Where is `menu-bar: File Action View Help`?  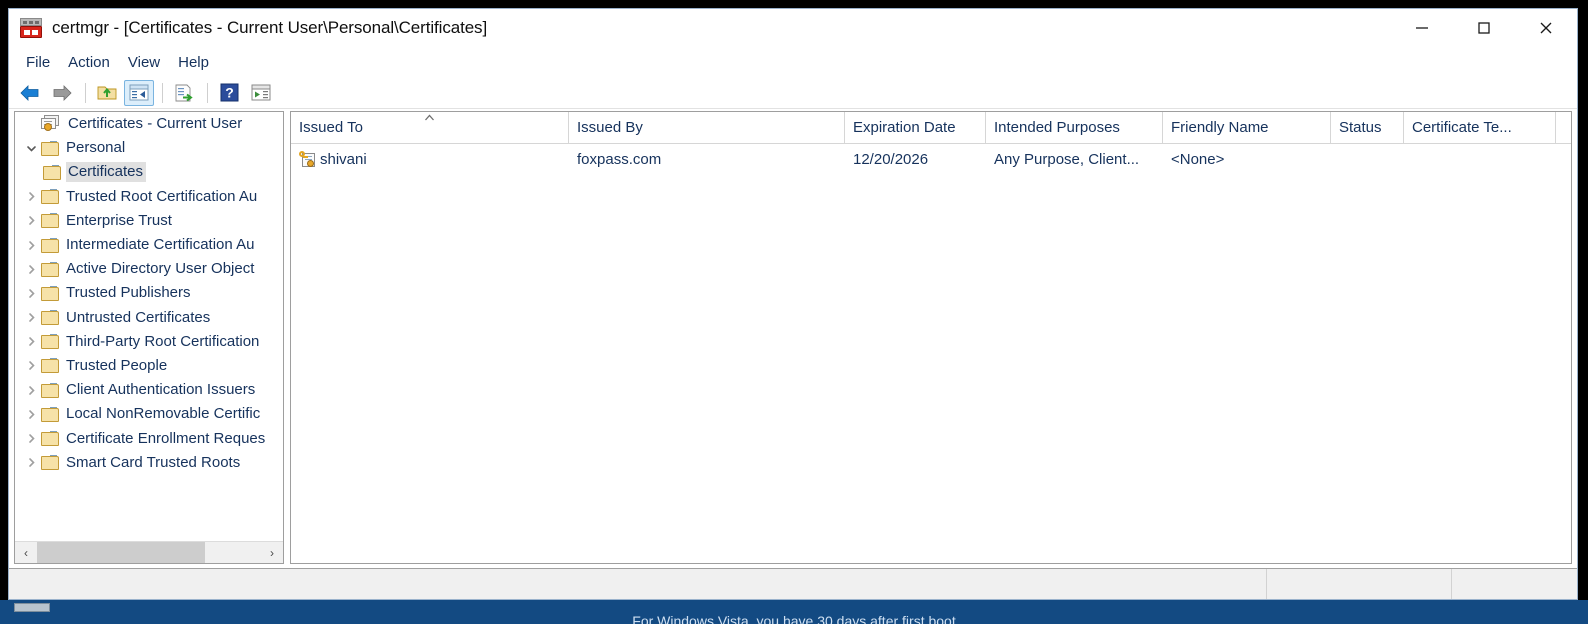 menu-bar: File Action View Help is located at coordinates (793, 62).